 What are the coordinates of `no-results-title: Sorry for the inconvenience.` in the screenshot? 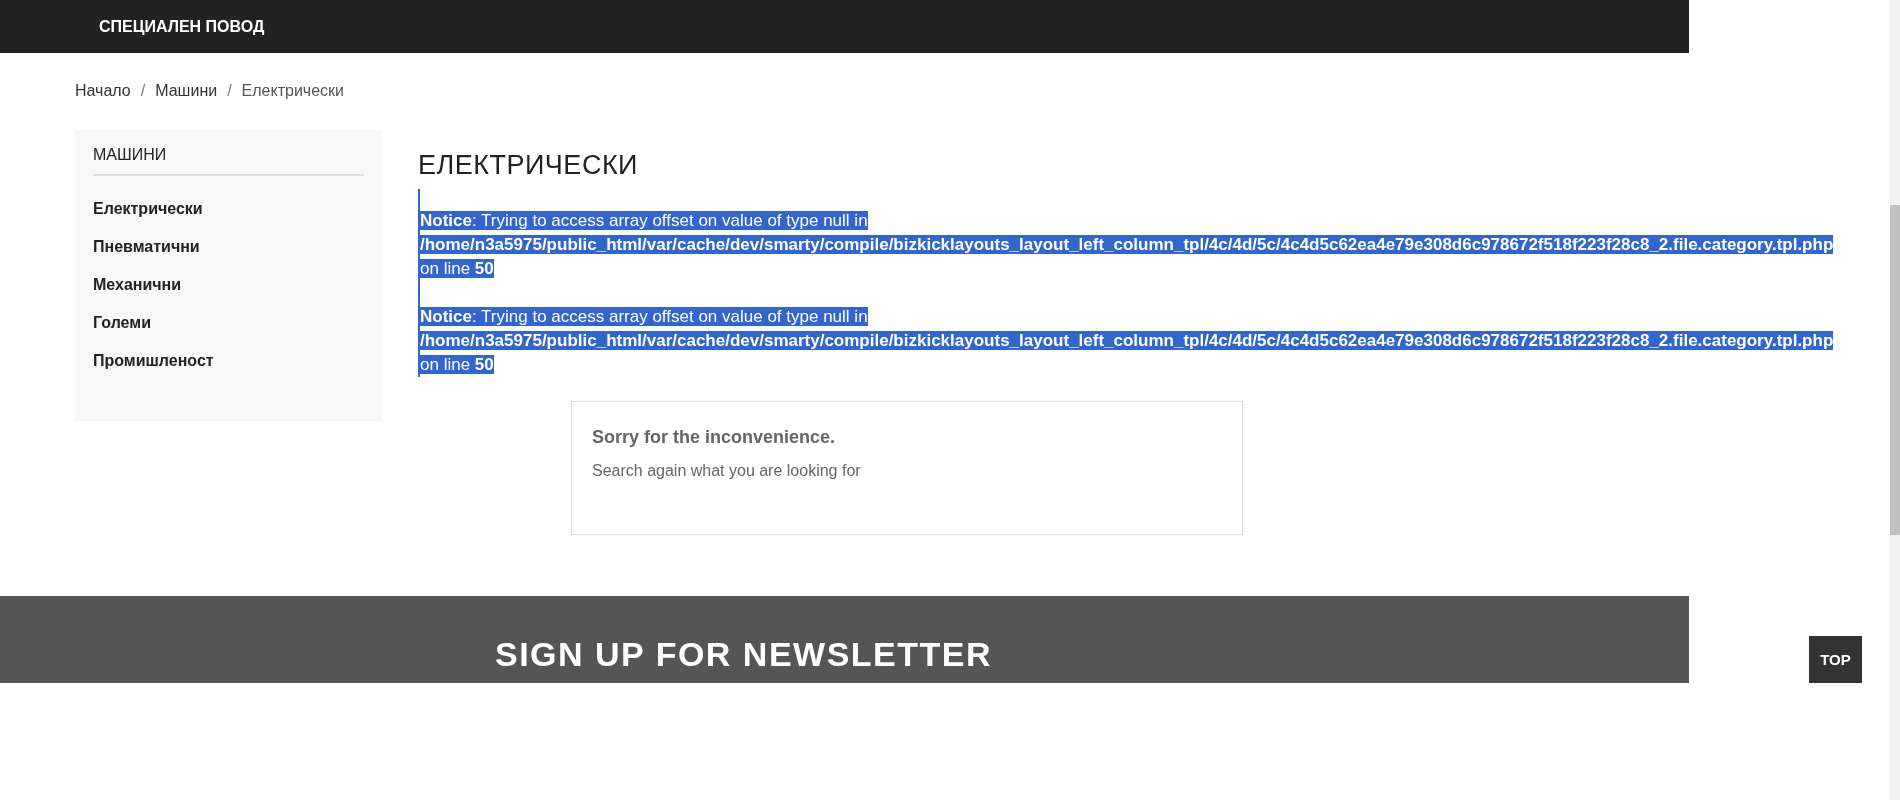 It's located at (714, 437).